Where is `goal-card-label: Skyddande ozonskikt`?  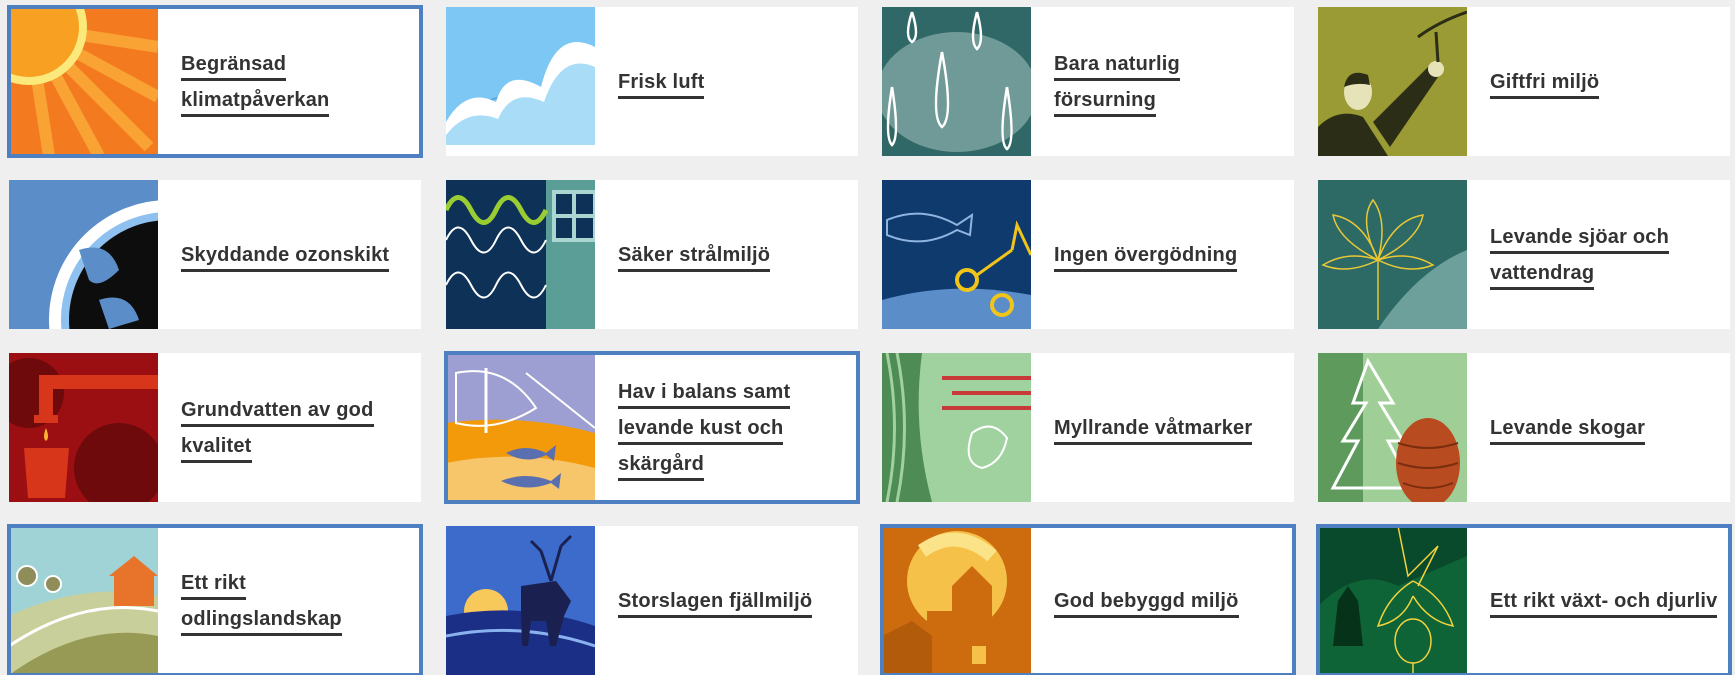 goal-card-label: Skyddande ozonskikt is located at coordinates (285, 257).